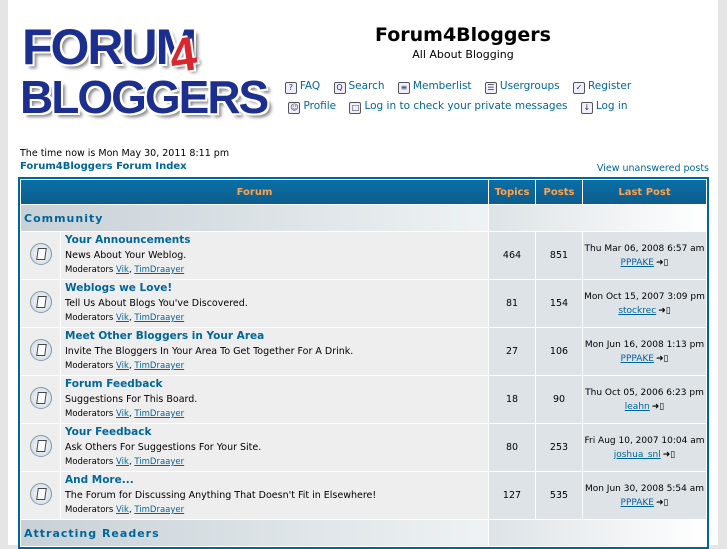  Describe the element at coordinates (276, 432) in the screenshot. I see `forum-name-link: Your Feedback` at that location.